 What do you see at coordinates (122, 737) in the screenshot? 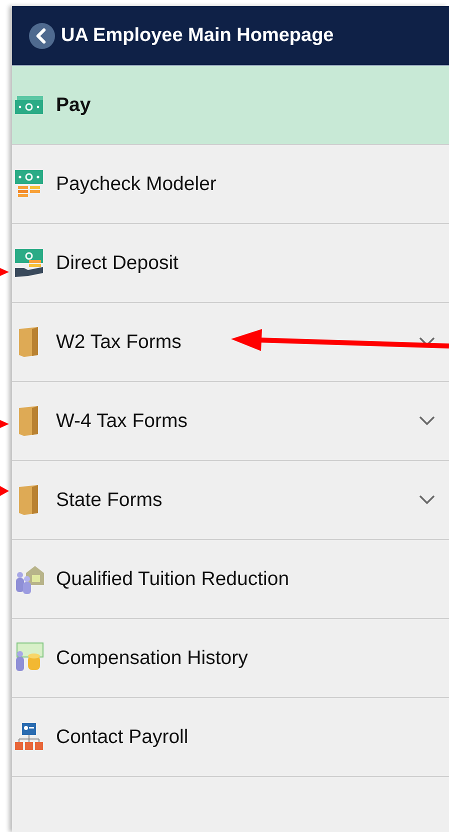
I see `nav-item-label: Contact Payroll` at bounding box center [122, 737].